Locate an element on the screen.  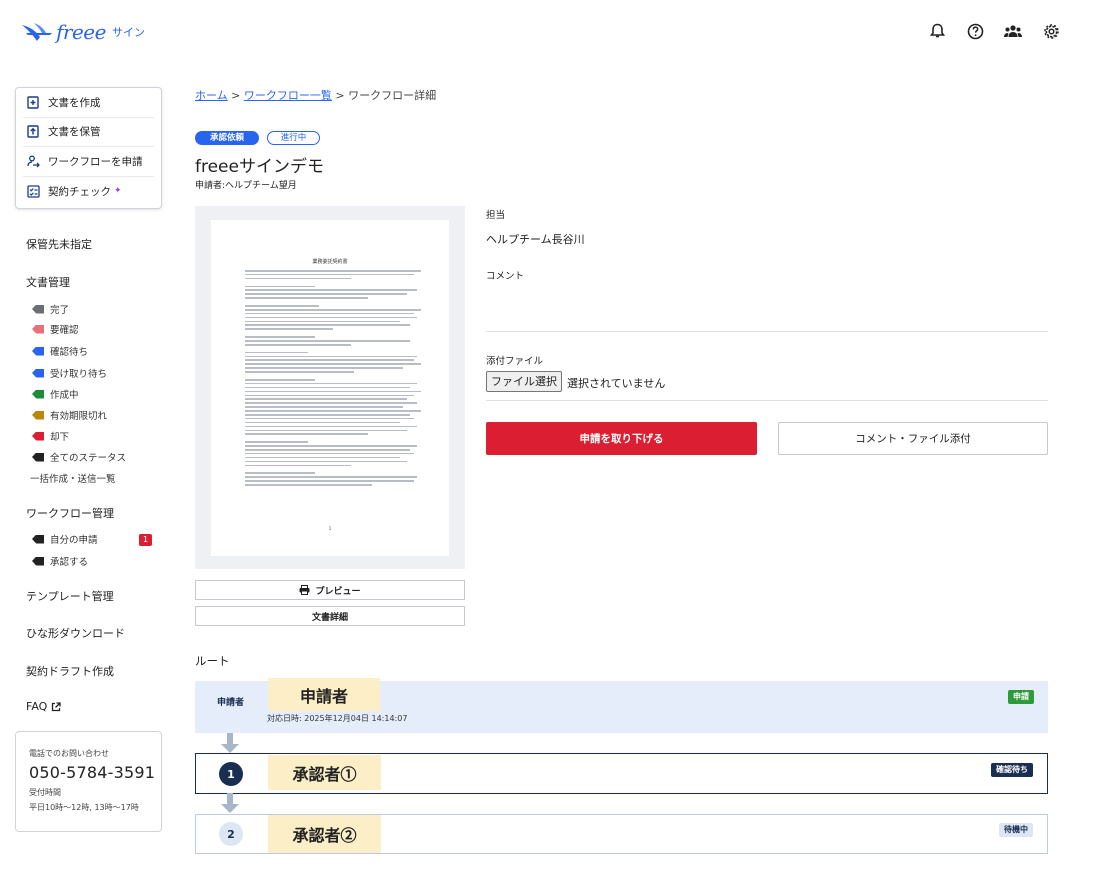
sidebar-template-download: ひな形ダウンロード is located at coordinates (75, 633).